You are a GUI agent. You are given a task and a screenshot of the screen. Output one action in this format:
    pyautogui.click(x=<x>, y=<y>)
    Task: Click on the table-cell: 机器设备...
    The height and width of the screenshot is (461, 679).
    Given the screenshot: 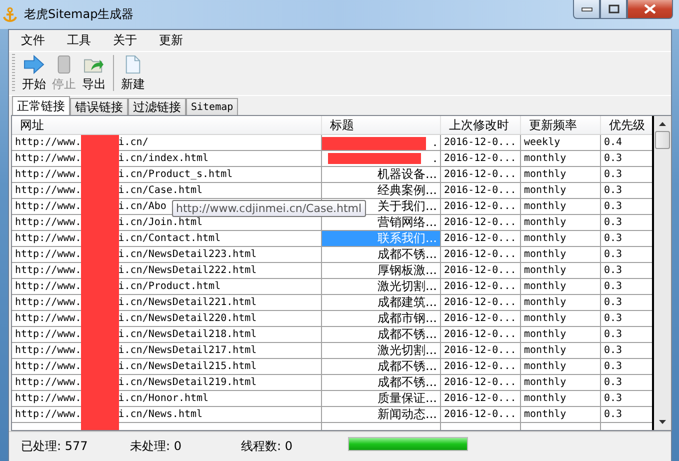 What is the action you would take?
    pyautogui.click(x=381, y=175)
    